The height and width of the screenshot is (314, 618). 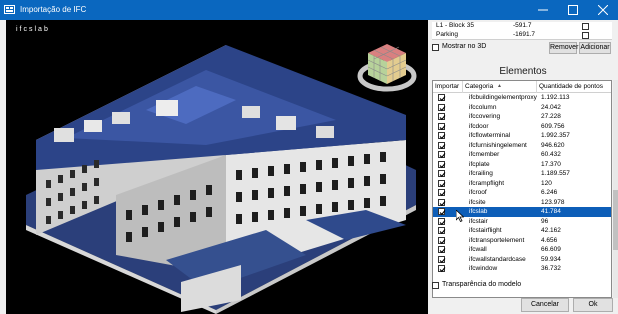 I want to click on point-count-cell: 1.192.113, so click(x=555, y=97).